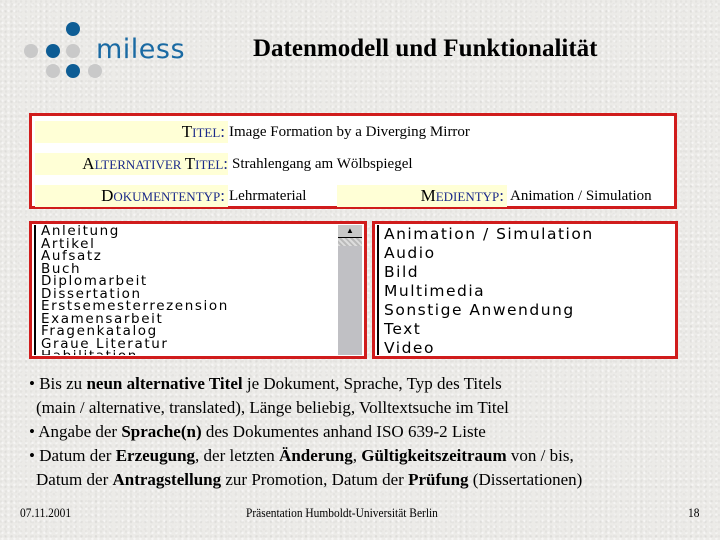 The width and height of the screenshot is (720, 540). Describe the element at coordinates (141, 49) in the screenshot. I see `logo-text: miless` at that location.